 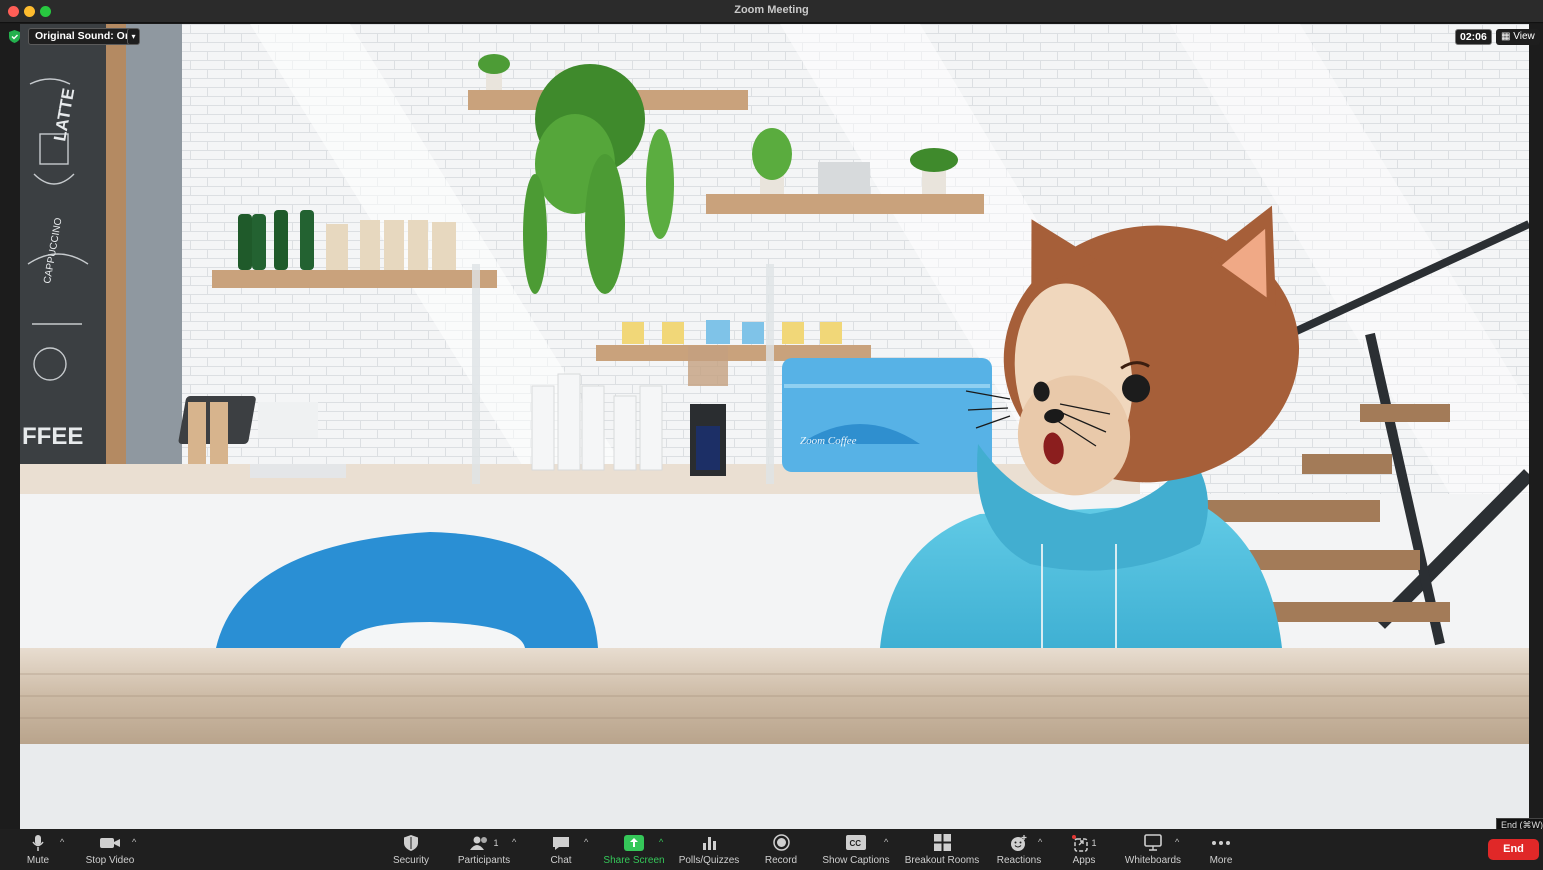 I want to click on apps-icon, so click(x=1080, y=843).